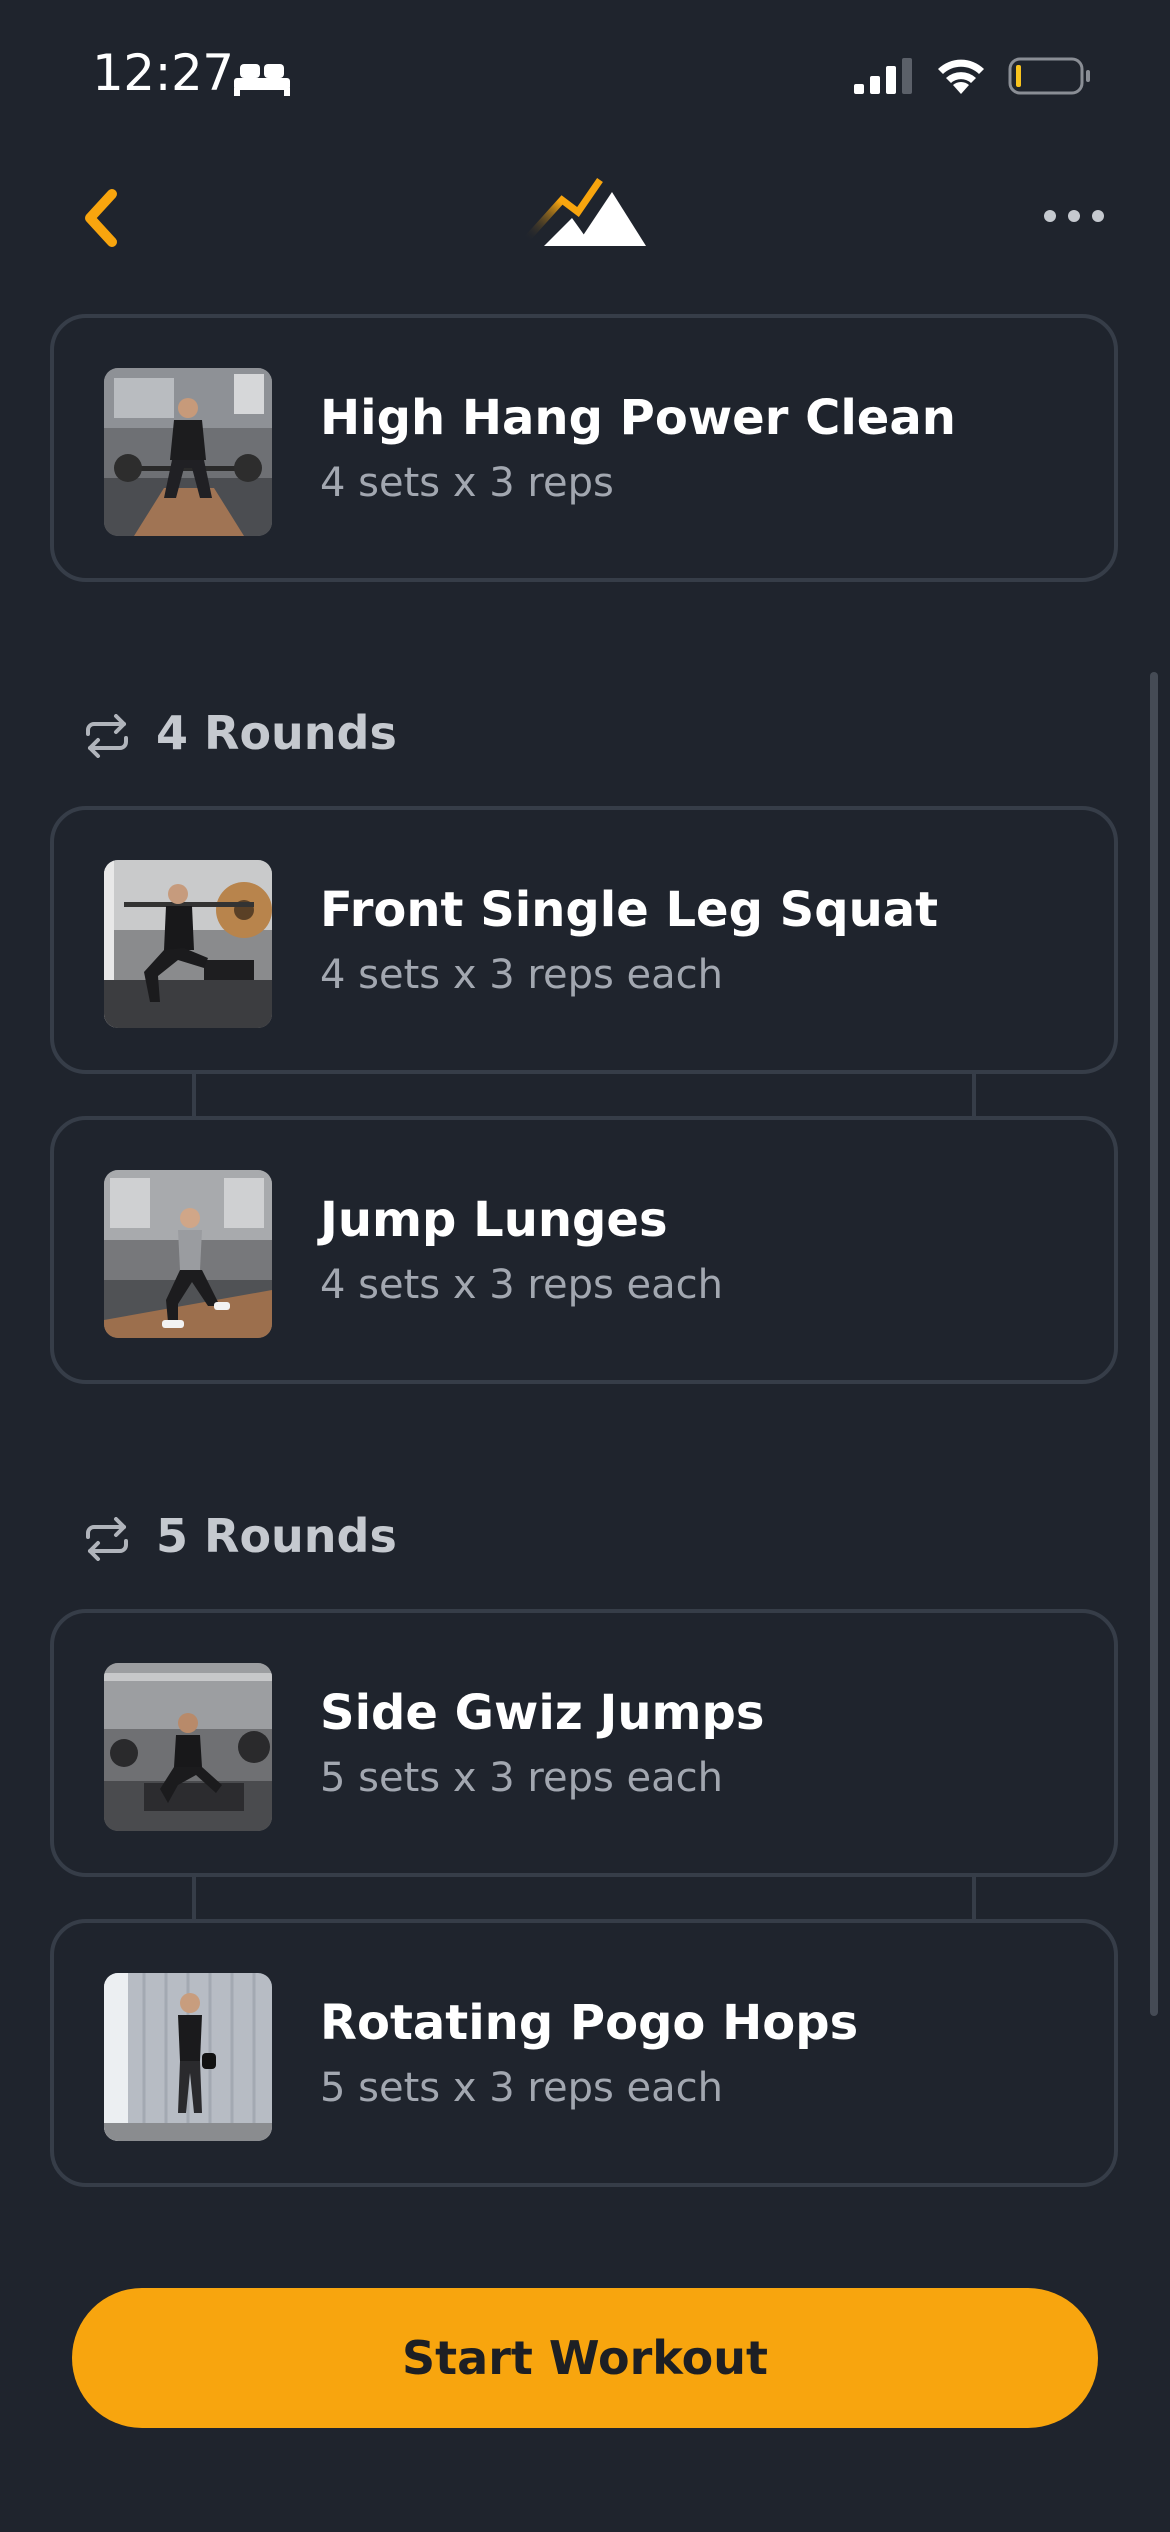 The width and height of the screenshot is (1170, 2532). What do you see at coordinates (276, 1536) in the screenshot?
I see `rounds-label: 5 Rounds` at bounding box center [276, 1536].